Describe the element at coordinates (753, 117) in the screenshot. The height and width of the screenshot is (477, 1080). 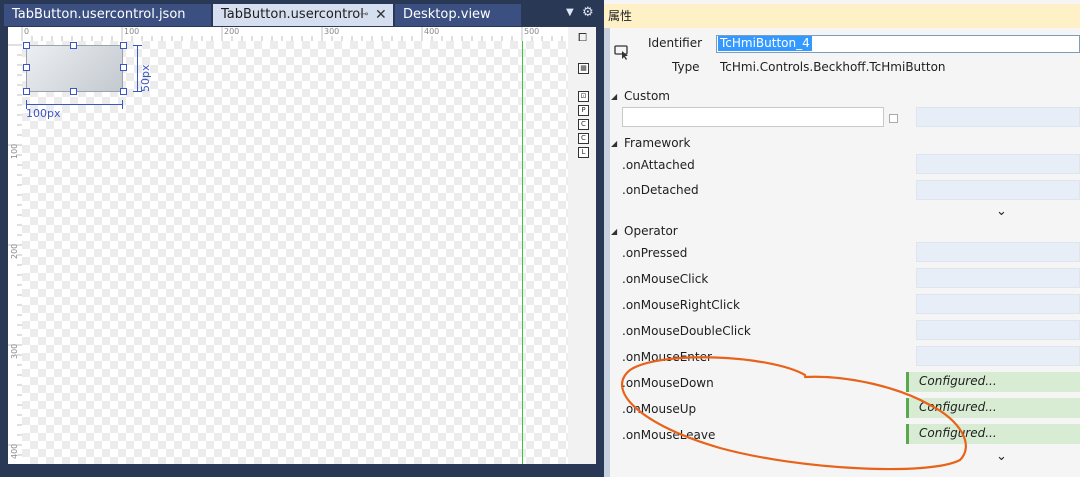
I see `custom-input` at that location.